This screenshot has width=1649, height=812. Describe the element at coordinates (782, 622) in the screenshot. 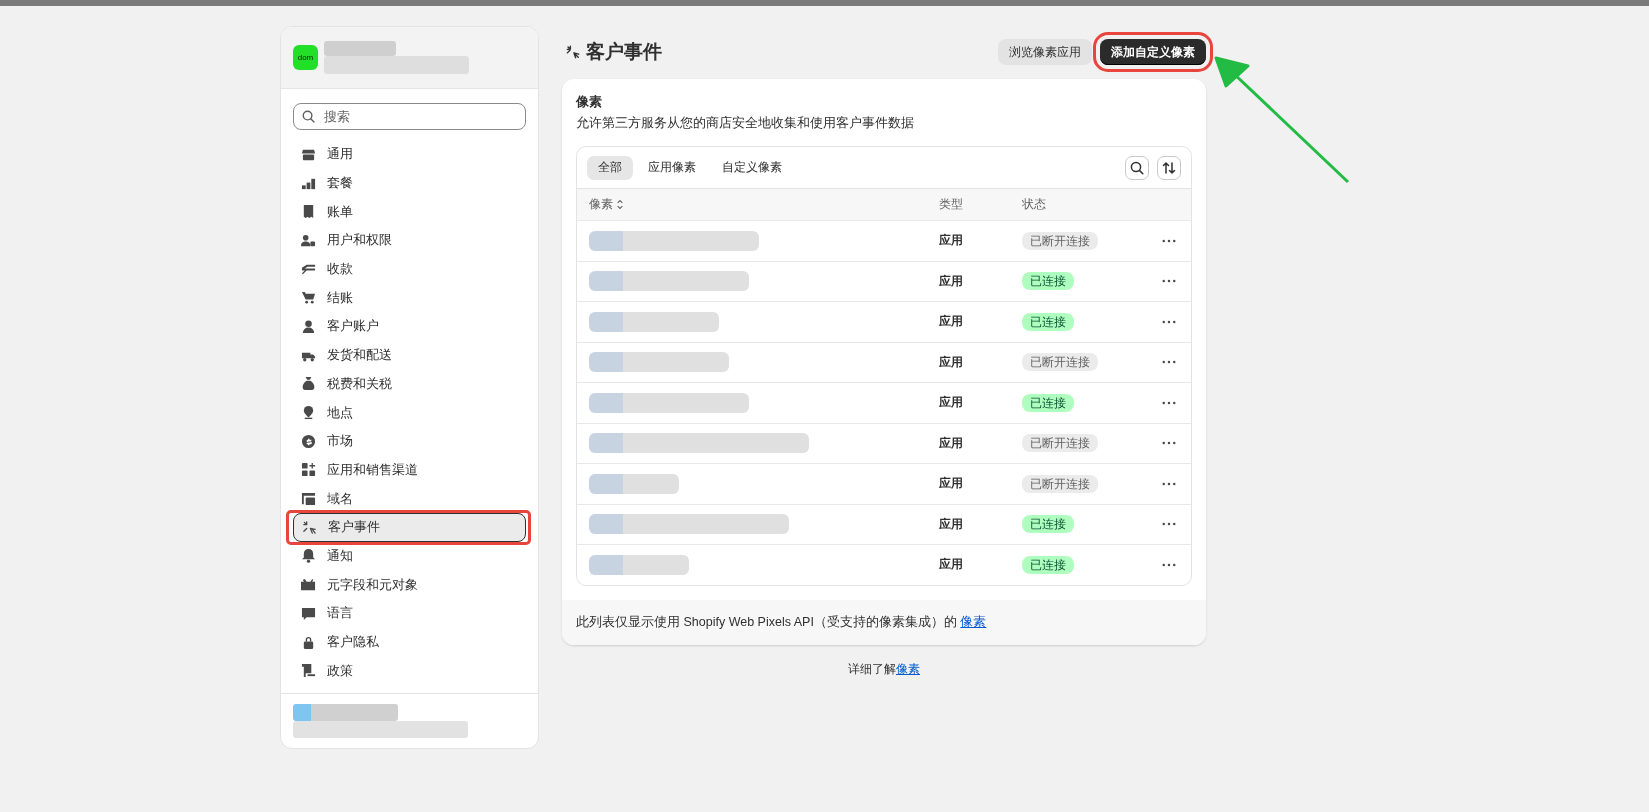

I see `footer-note: 此列表仅显示使用 Shopify Web Pixels API（受支持的像素集成）的 像素` at that location.